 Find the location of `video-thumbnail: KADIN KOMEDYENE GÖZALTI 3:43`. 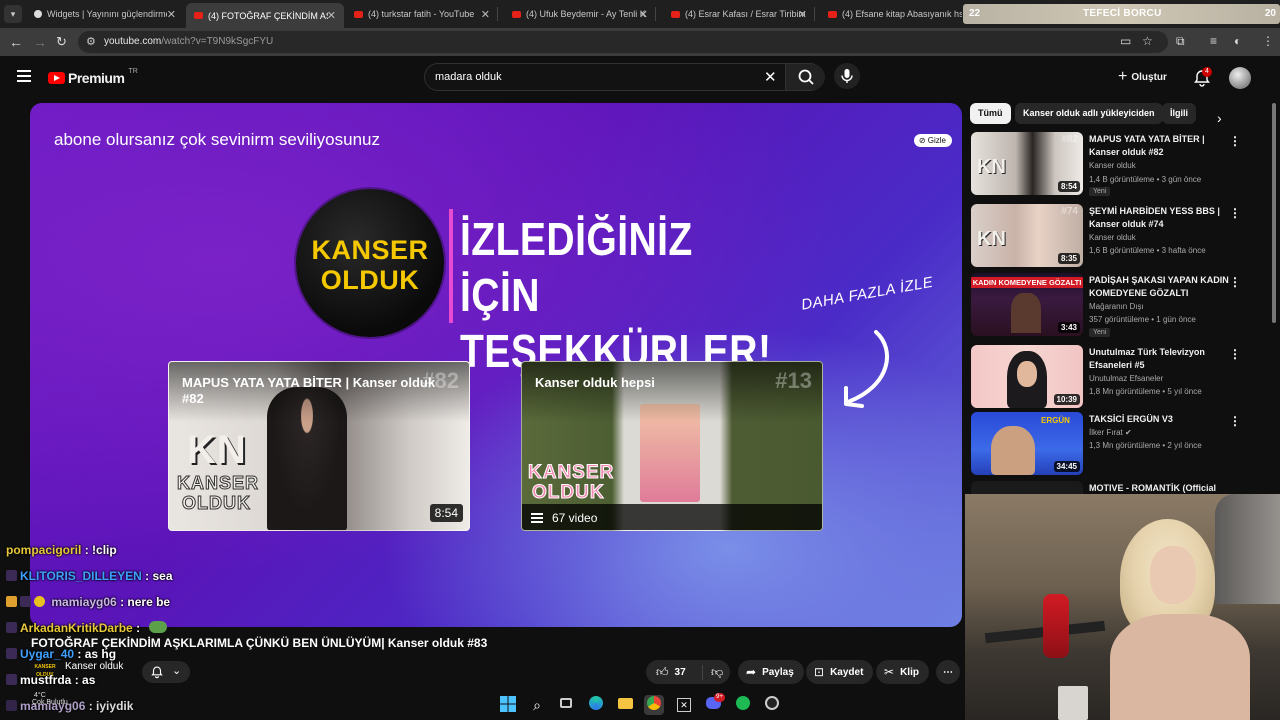

video-thumbnail: KADIN KOMEDYENE GÖZALTI 3:43 is located at coordinates (1027, 304).